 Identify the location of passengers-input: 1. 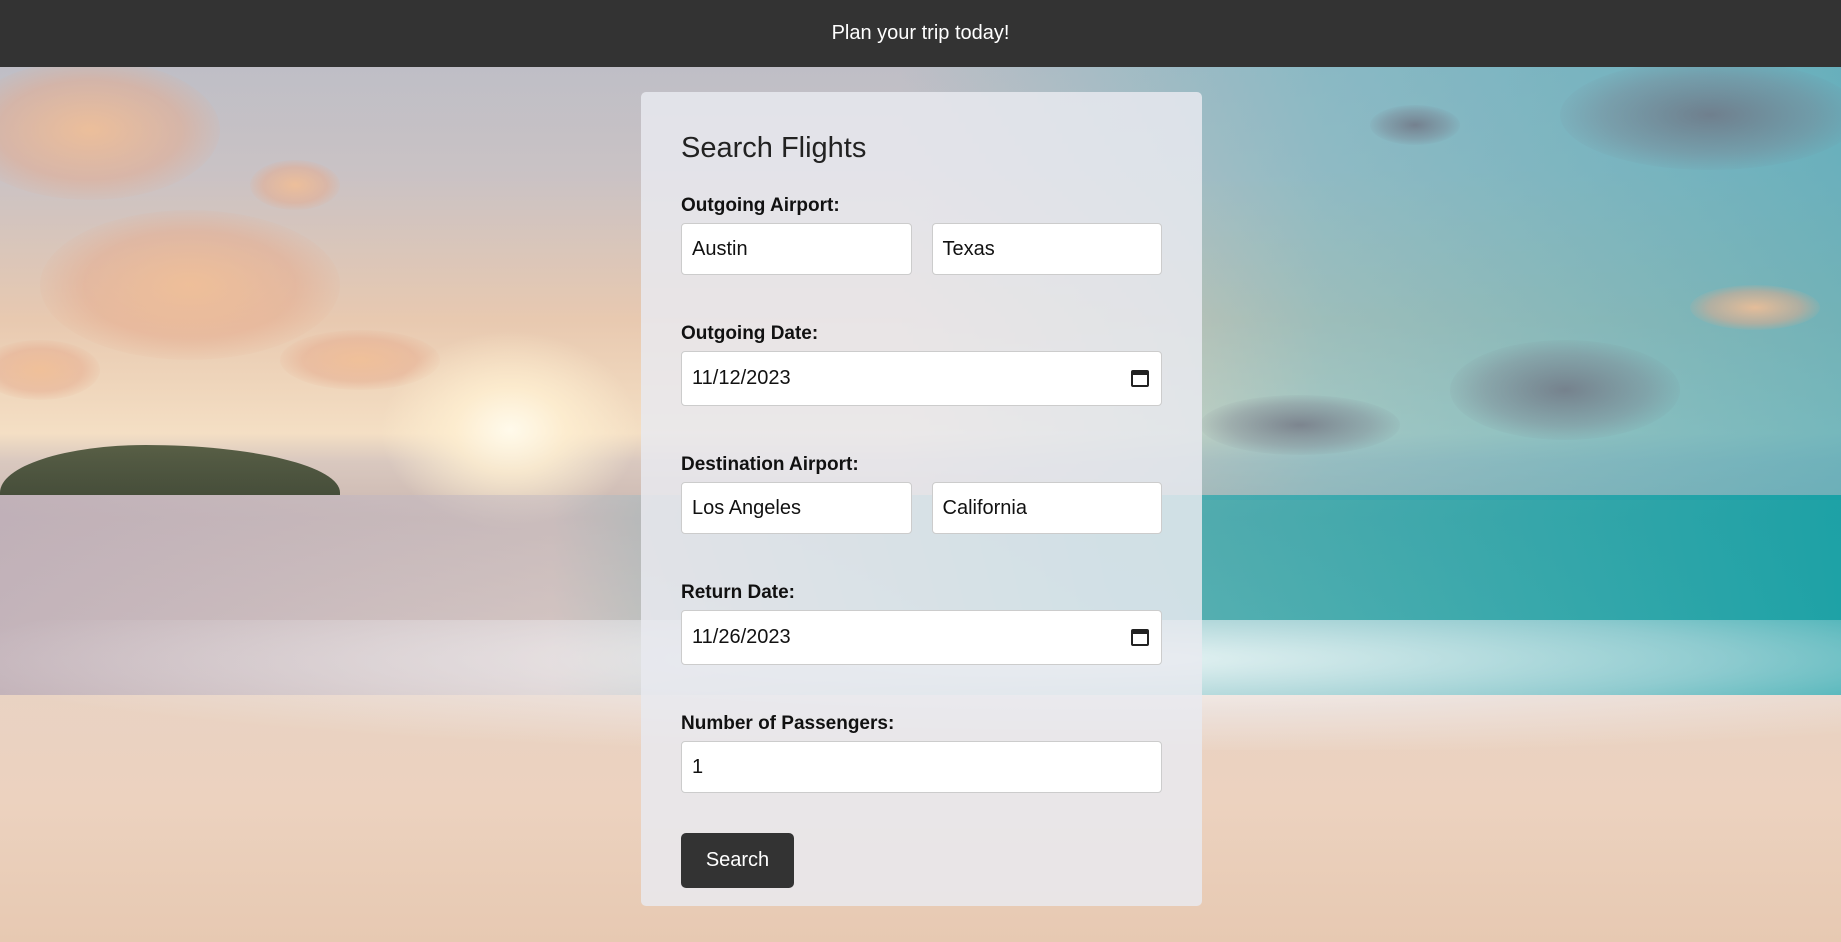
(921, 767).